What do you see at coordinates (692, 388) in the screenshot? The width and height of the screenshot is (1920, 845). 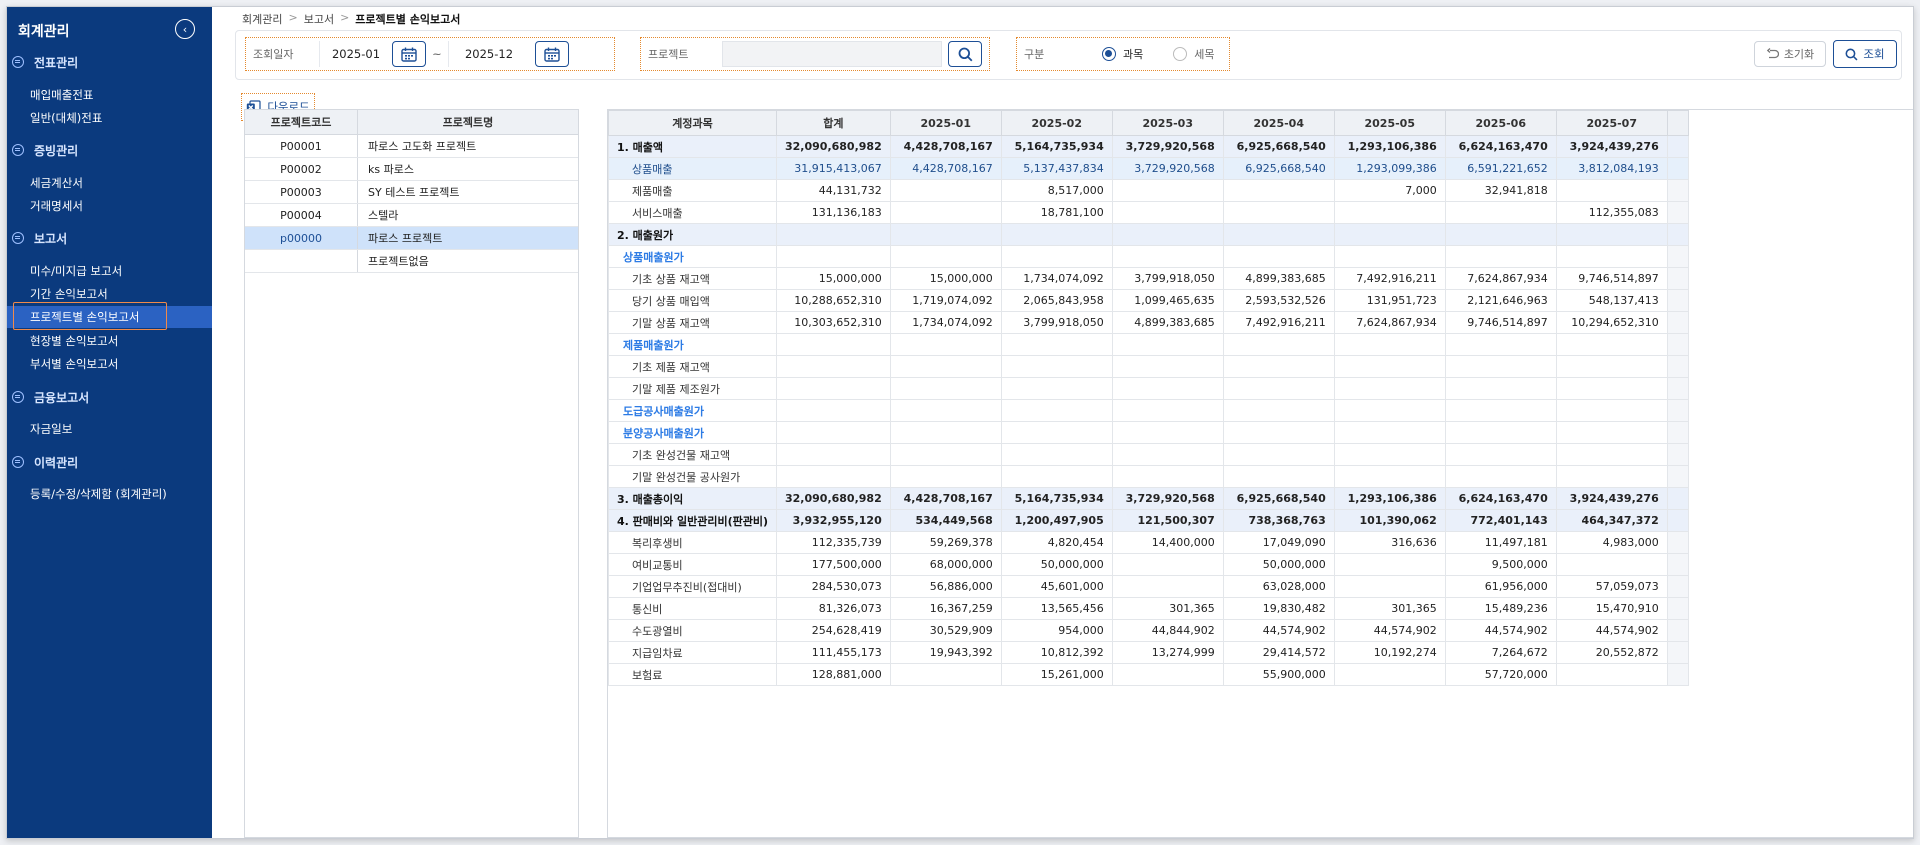 I see `account-name-cell: 기말 제품 제조원가` at bounding box center [692, 388].